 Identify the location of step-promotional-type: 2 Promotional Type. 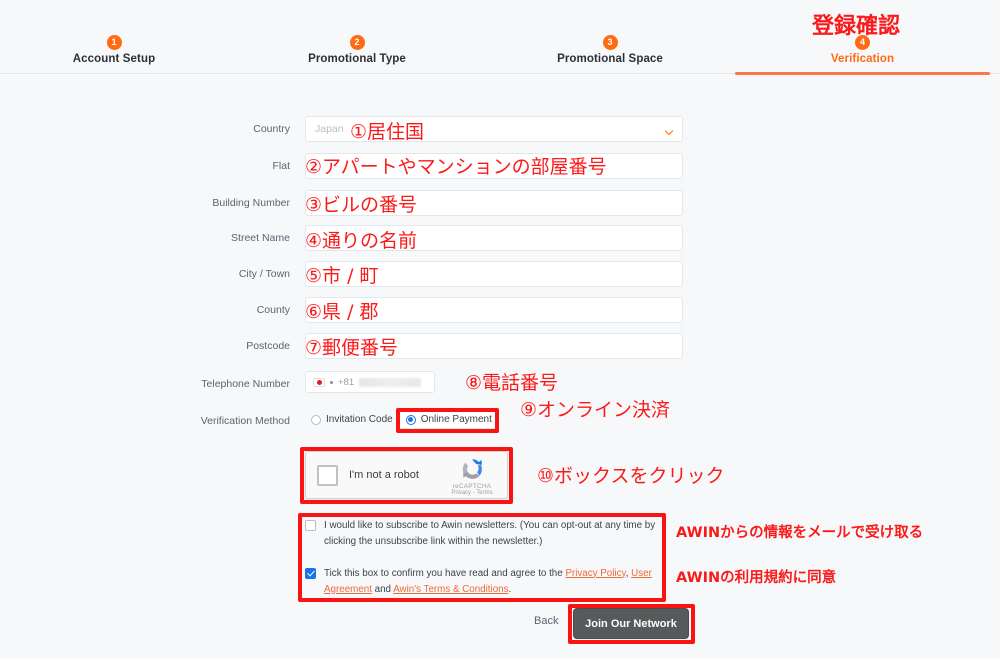
(357, 37).